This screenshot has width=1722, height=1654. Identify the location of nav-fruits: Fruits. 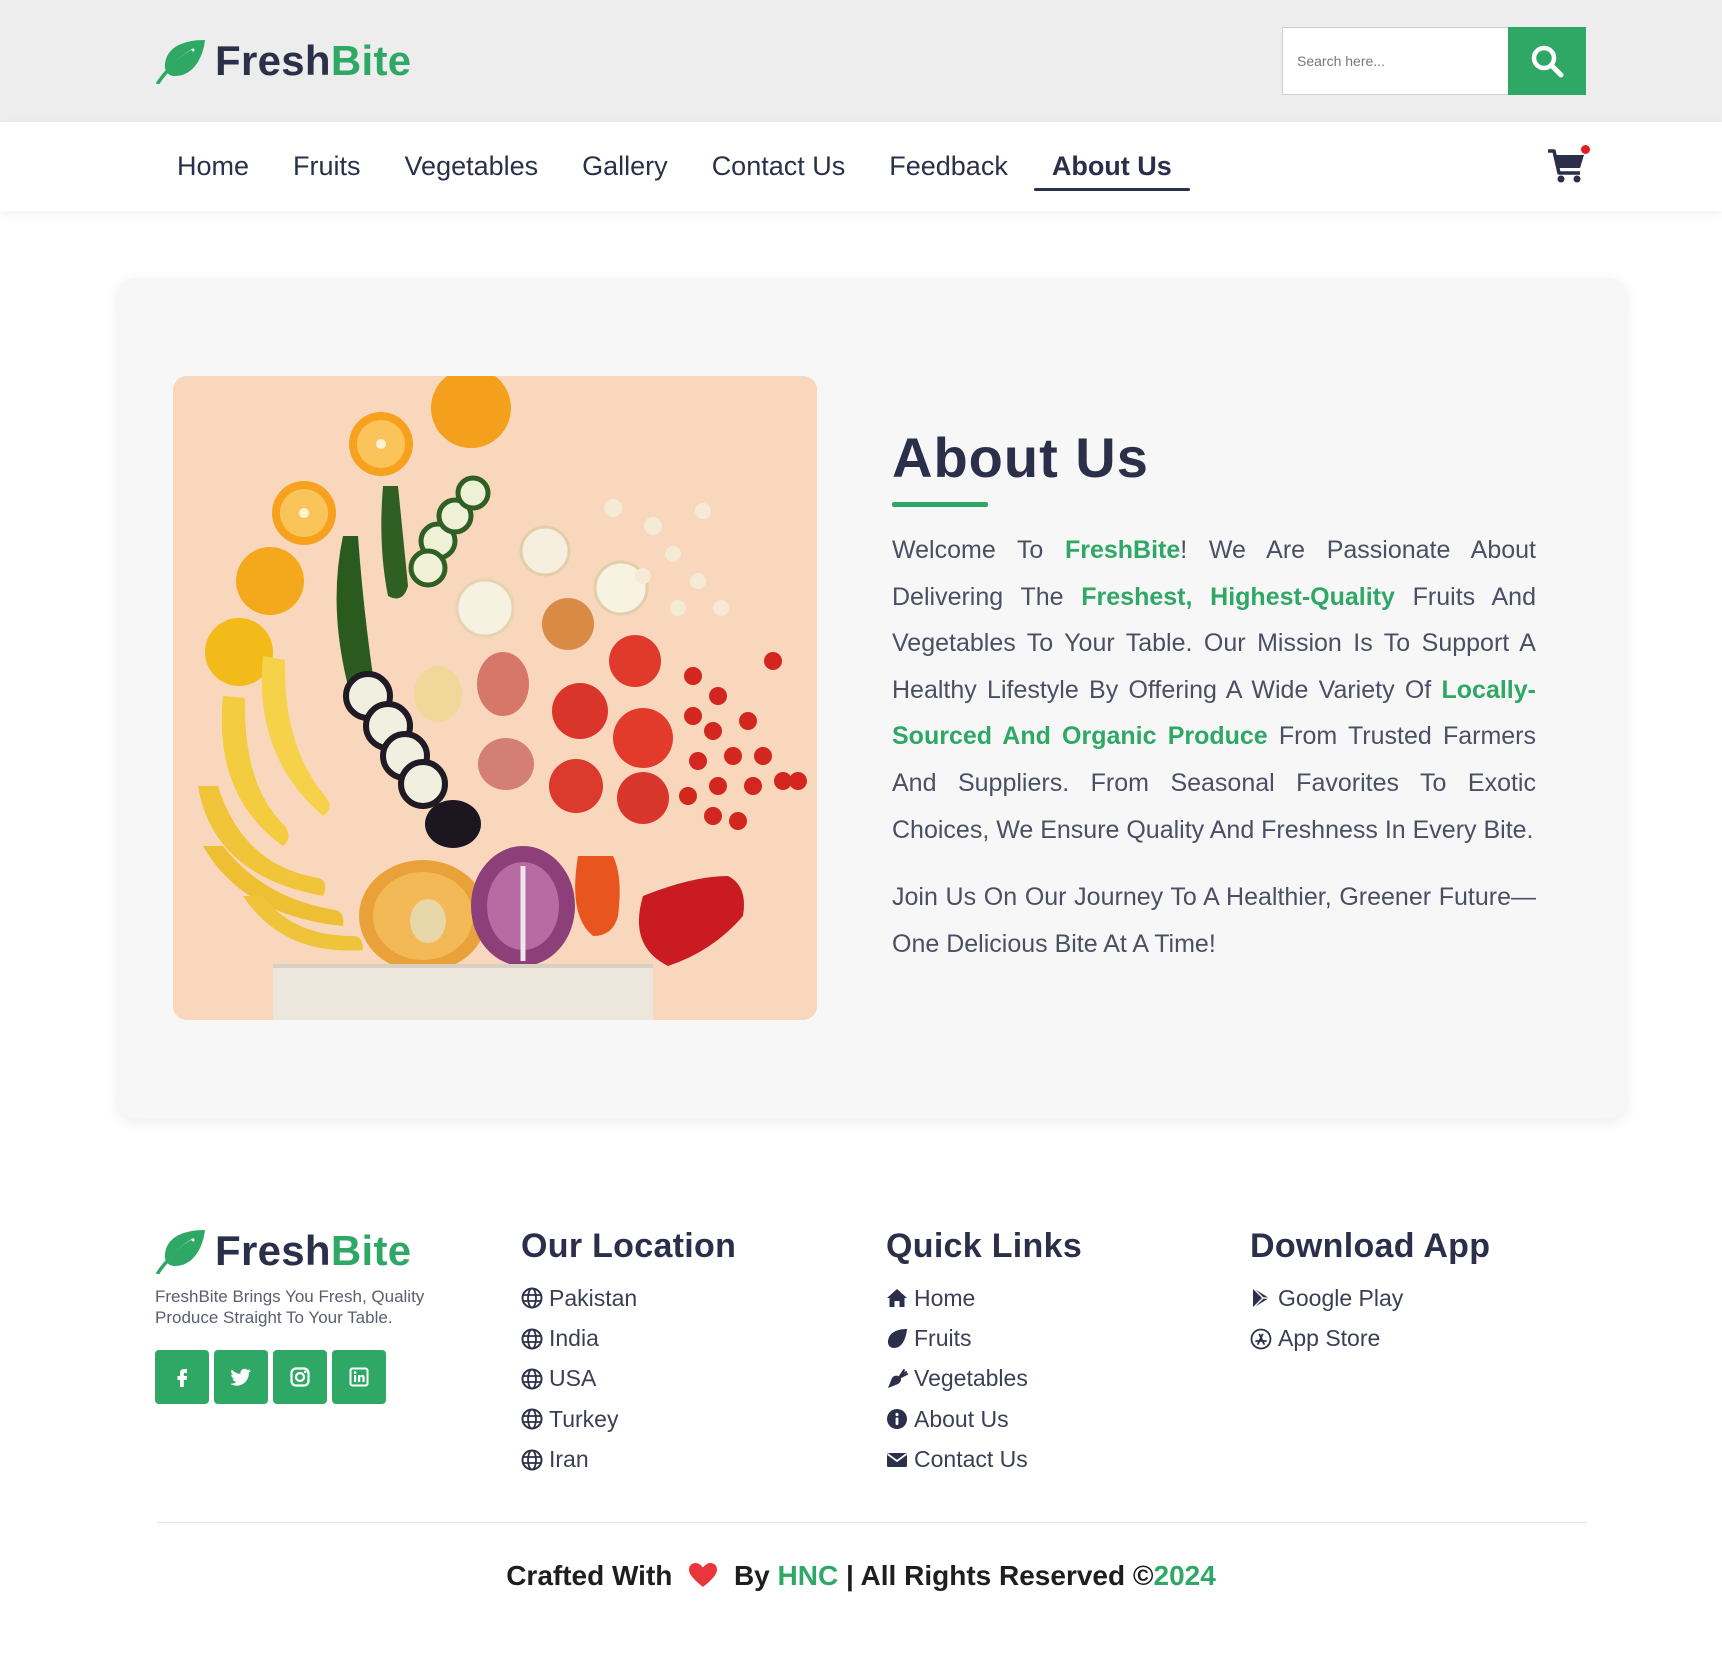
(327, 166).